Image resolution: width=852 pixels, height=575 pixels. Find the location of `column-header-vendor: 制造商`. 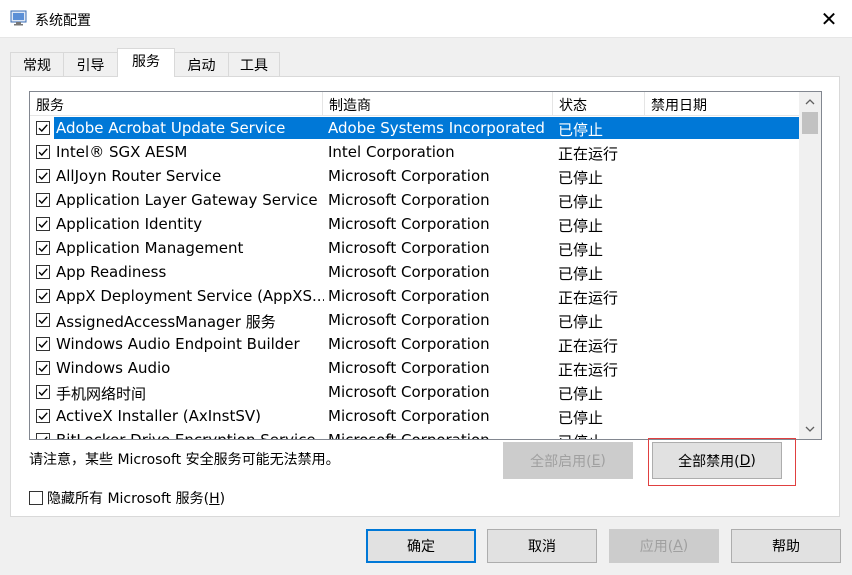

column-header-vendor: 制造商 is located at coordinates (438, 104).